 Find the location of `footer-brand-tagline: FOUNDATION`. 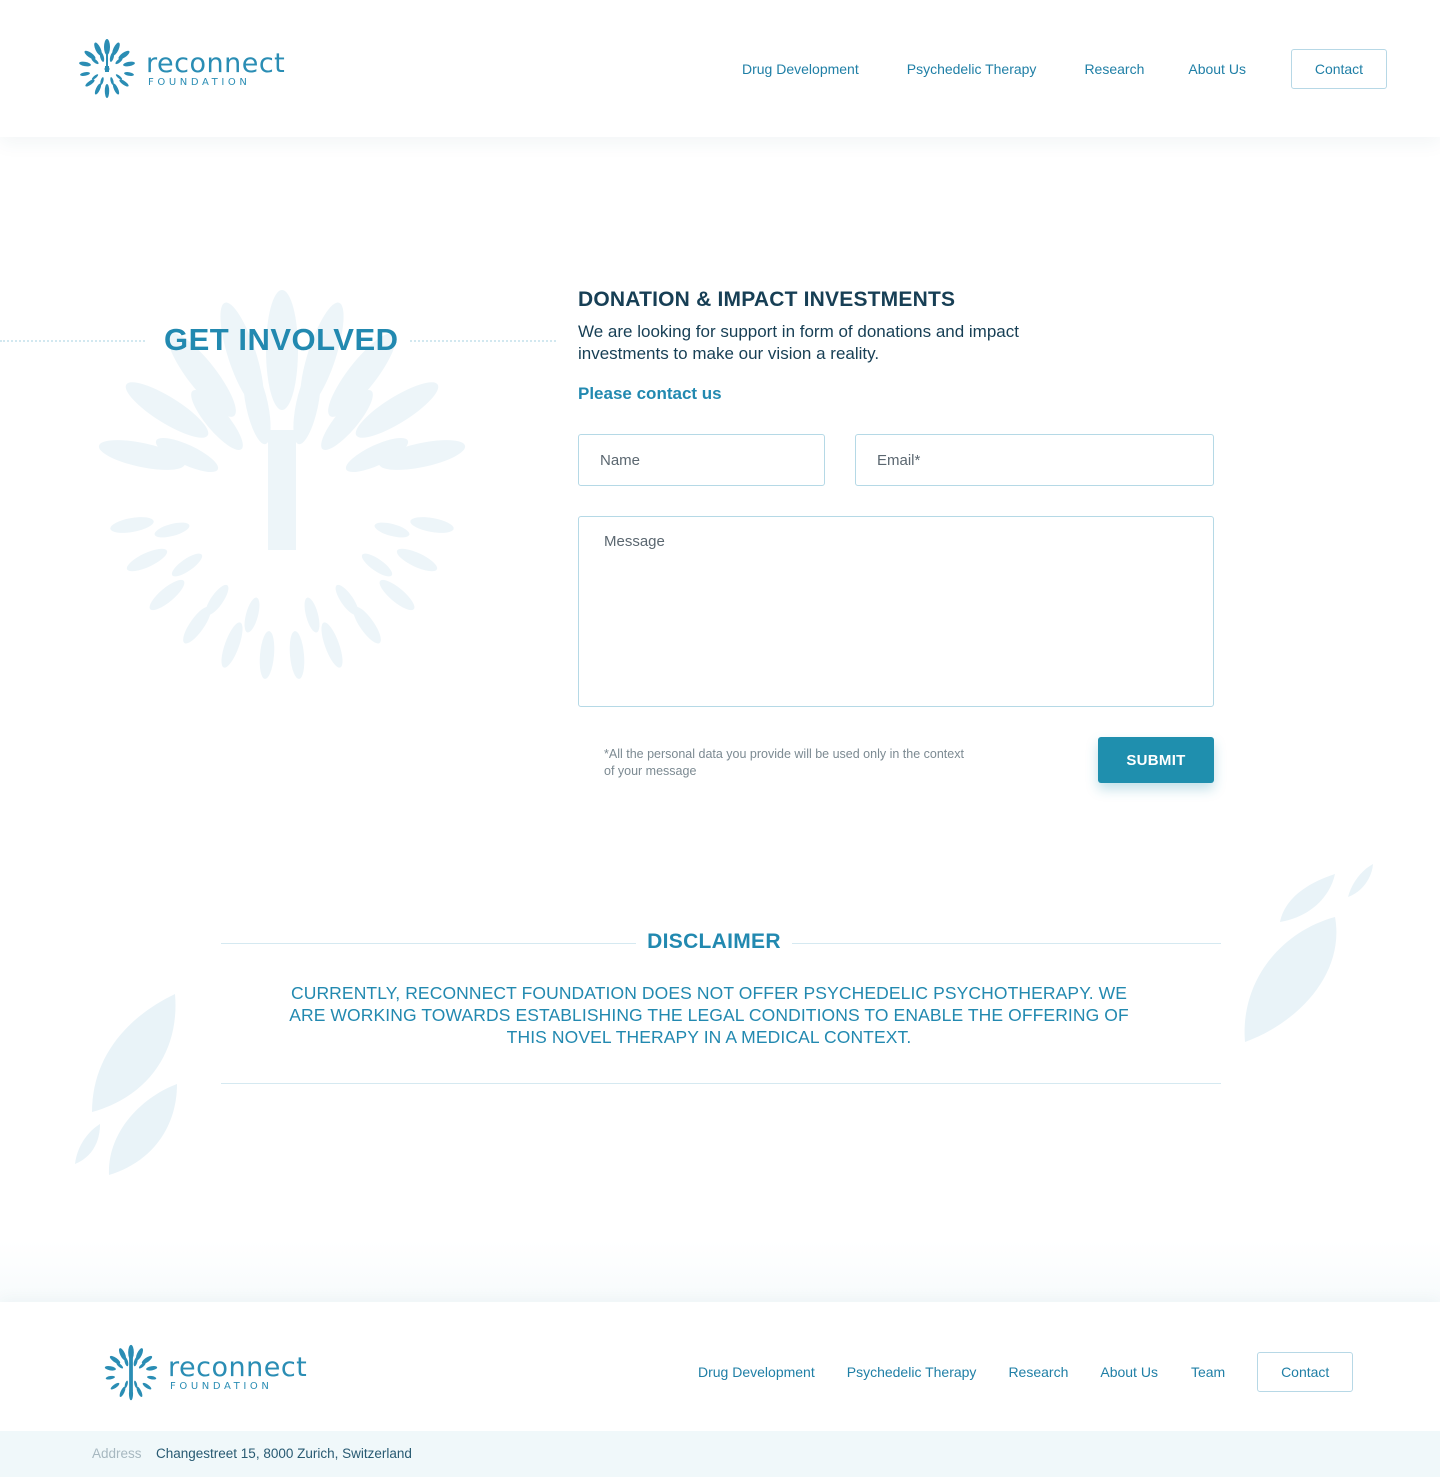

footer-brand-tagline: FOUNDATION is located at coordinates (221, 1386).